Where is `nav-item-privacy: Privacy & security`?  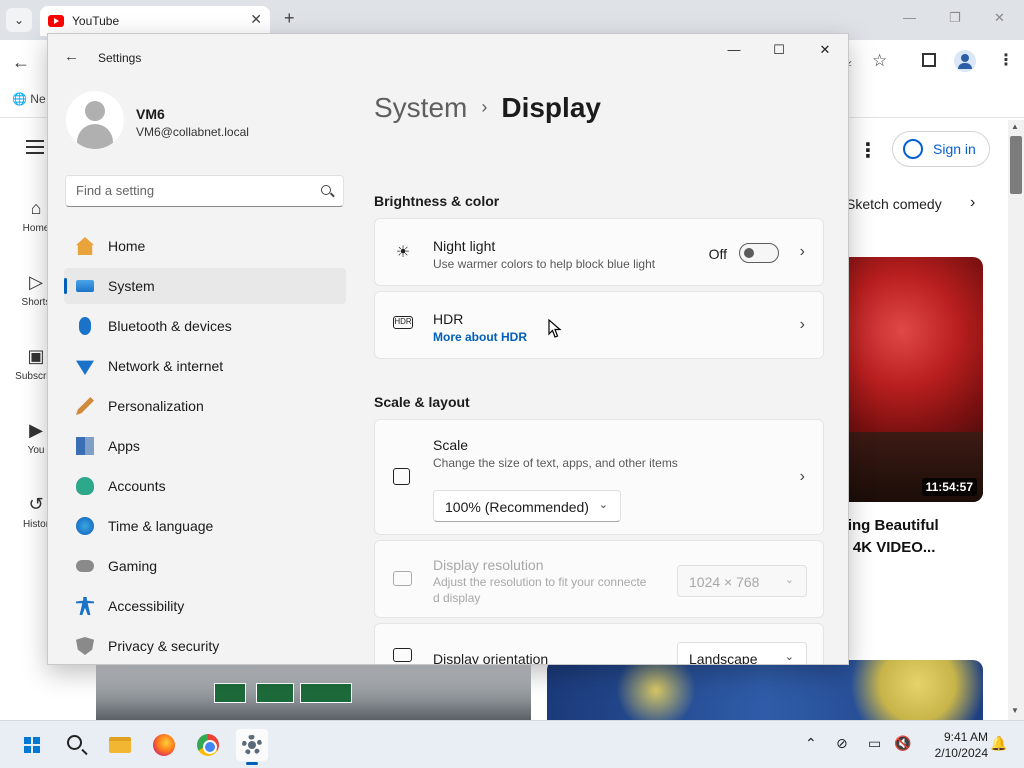
nav-item-privacy: Privacy & security is located at coordinates (205, 646).